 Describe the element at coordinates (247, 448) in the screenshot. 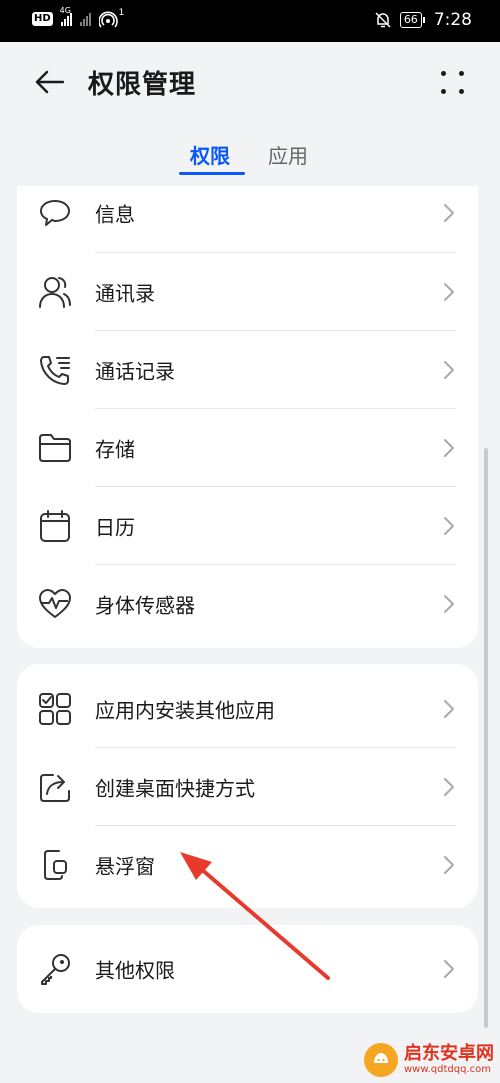

I see `permission-item-storage: 存储` at that location.